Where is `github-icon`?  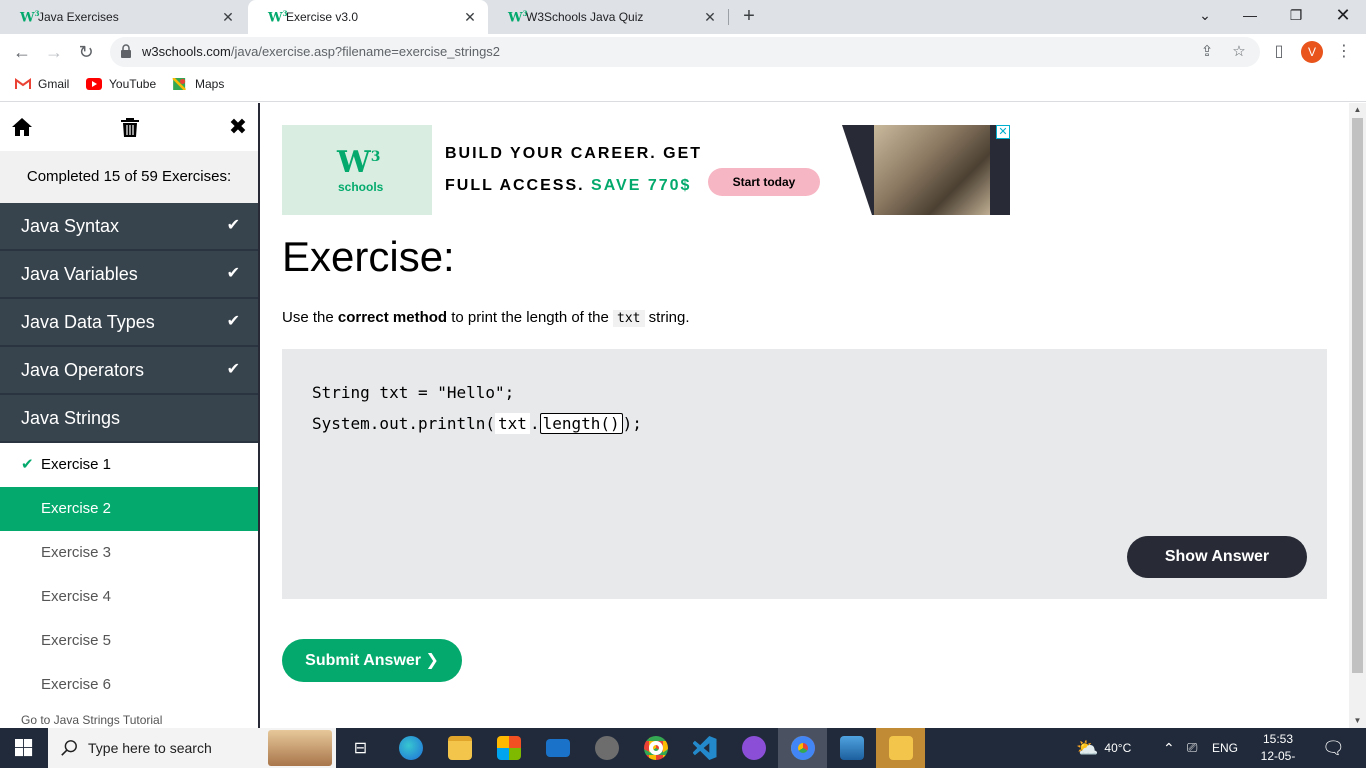
github-icon is located at coordinates (753, 748).